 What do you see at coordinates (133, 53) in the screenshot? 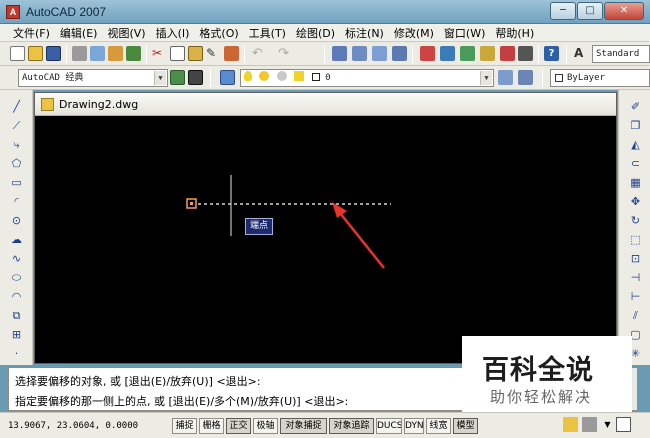
I see `plot-icon` at bounding box center [133, 53].